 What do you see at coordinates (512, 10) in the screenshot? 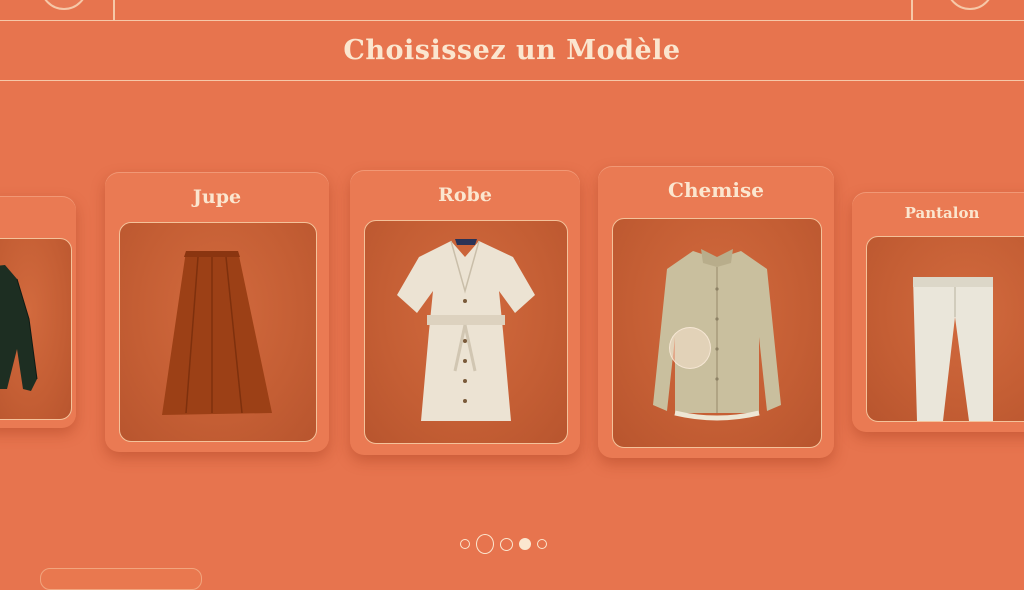
I see `top-bar` at bounding box center [512, 10].